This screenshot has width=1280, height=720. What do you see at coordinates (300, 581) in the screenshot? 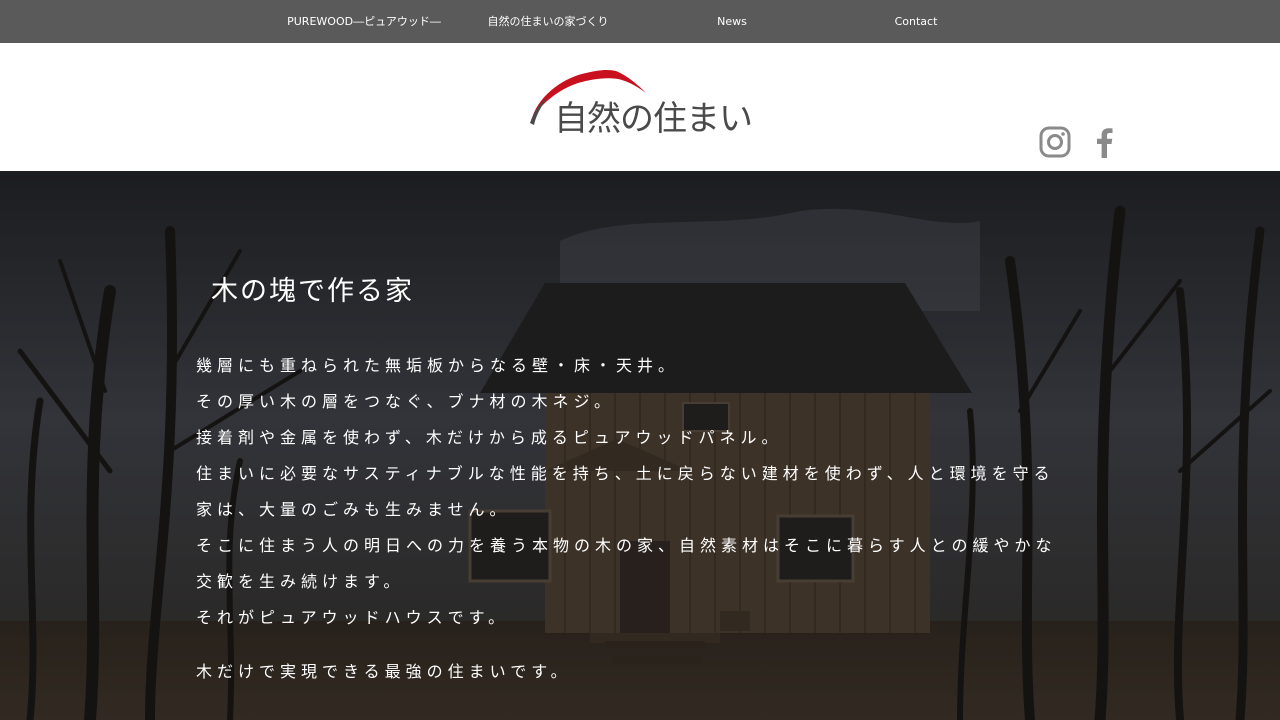
I see `hero-description-line: 交歓を生み続けます。` at bounding box center [300, 581].